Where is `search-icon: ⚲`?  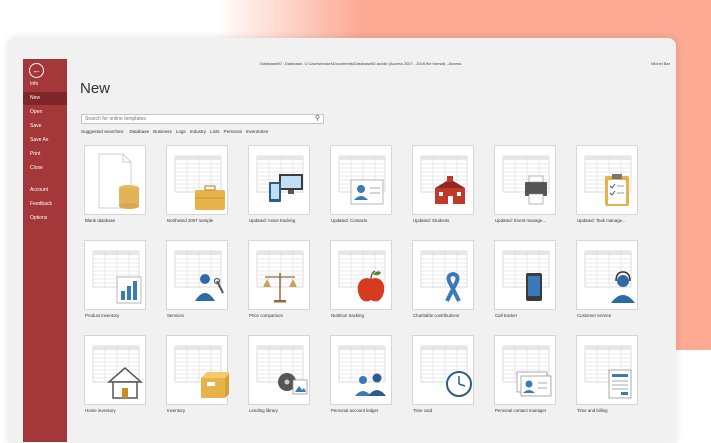
search-icon: ⚲ is located at coordinates (317, 119).